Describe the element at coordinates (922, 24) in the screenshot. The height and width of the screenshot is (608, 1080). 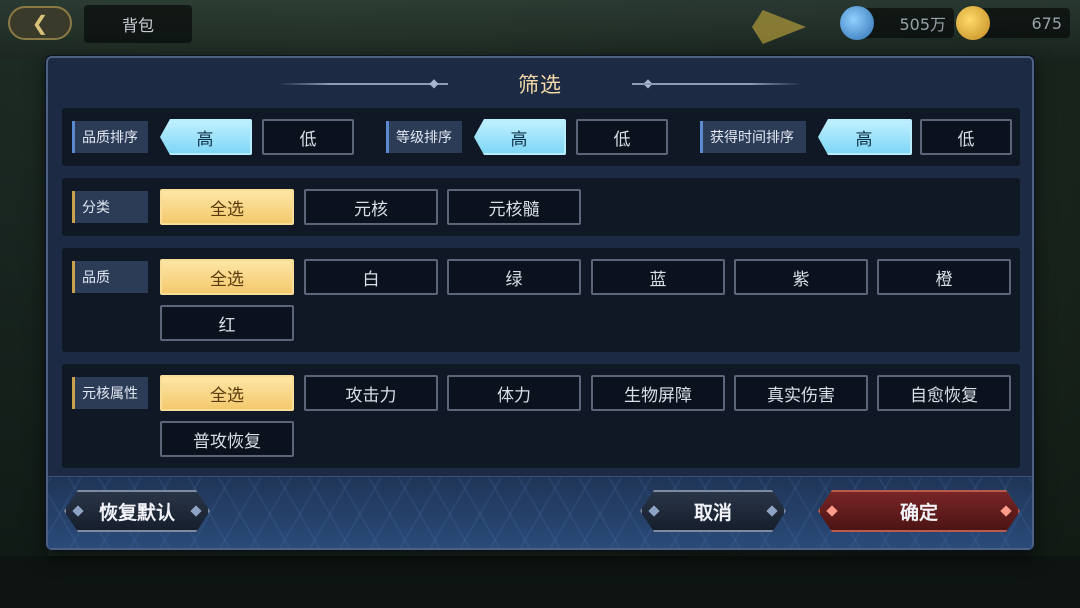
I see `resource-gems-value: 505万` at that location.